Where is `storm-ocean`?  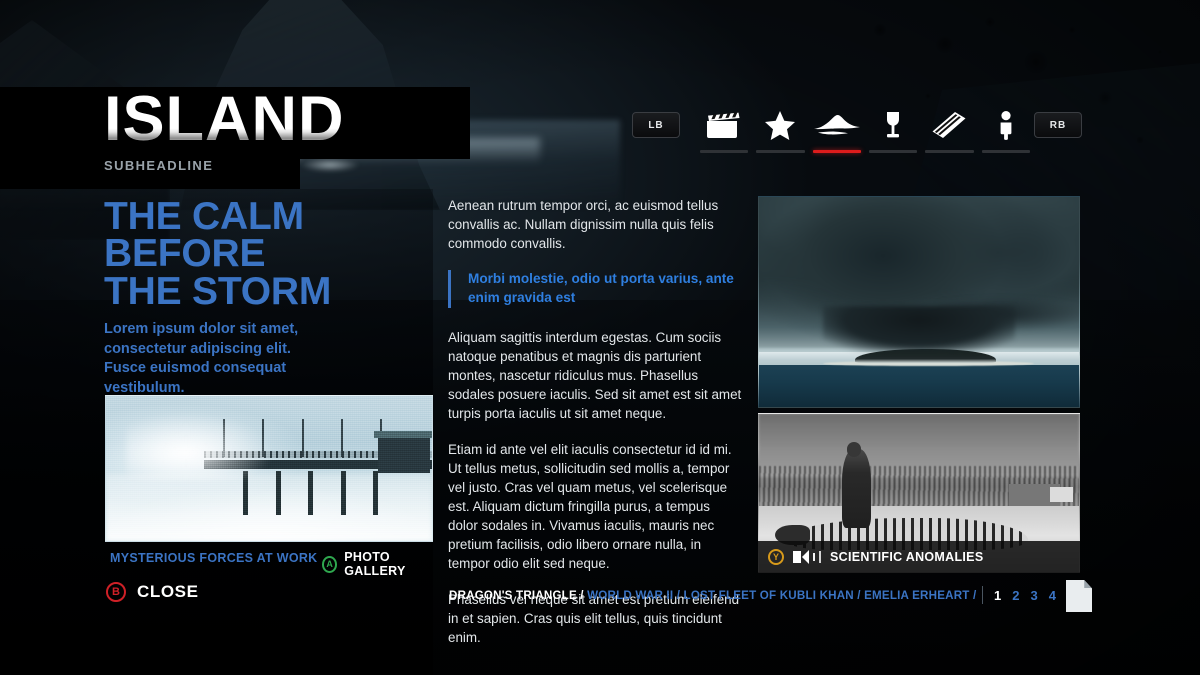 storm-ocean is located at coordinates (919, 386).